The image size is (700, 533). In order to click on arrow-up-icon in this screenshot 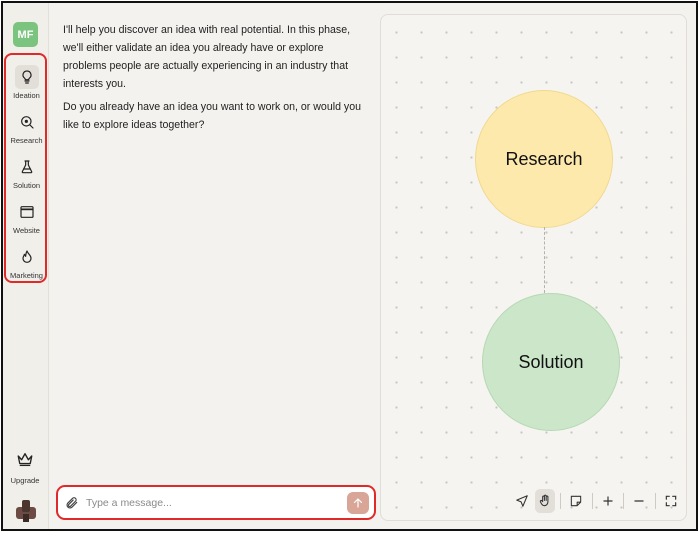, I will do `click(358, 502)`.